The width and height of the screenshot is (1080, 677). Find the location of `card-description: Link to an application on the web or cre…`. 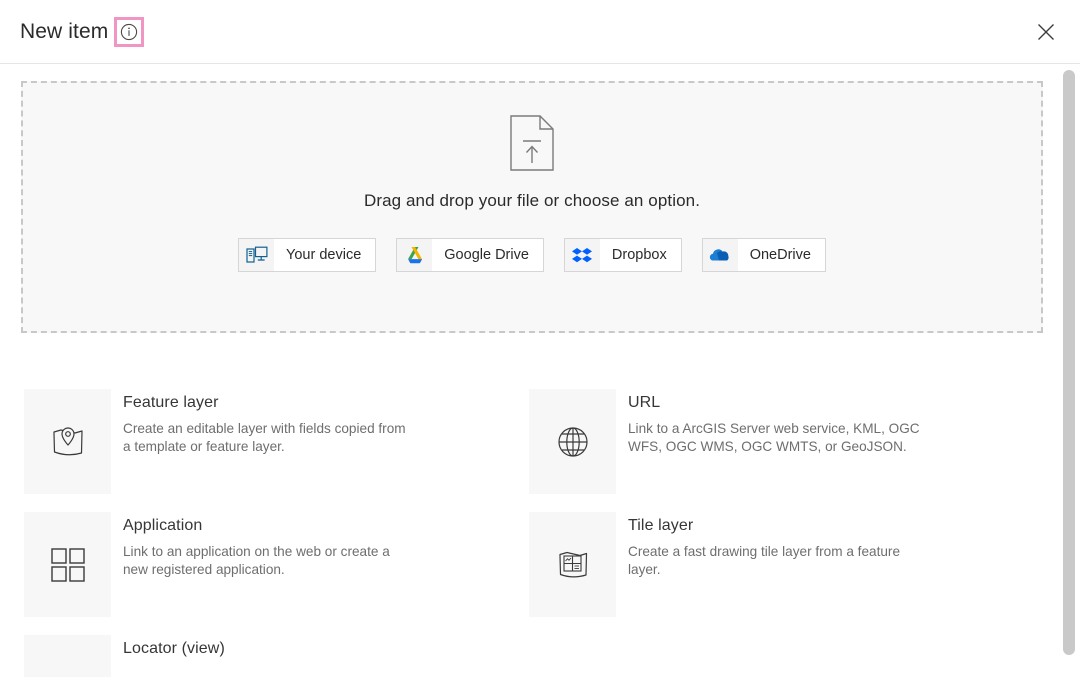

card-description: Link to an application on the web or cre… is located at coordinates (256, 560).